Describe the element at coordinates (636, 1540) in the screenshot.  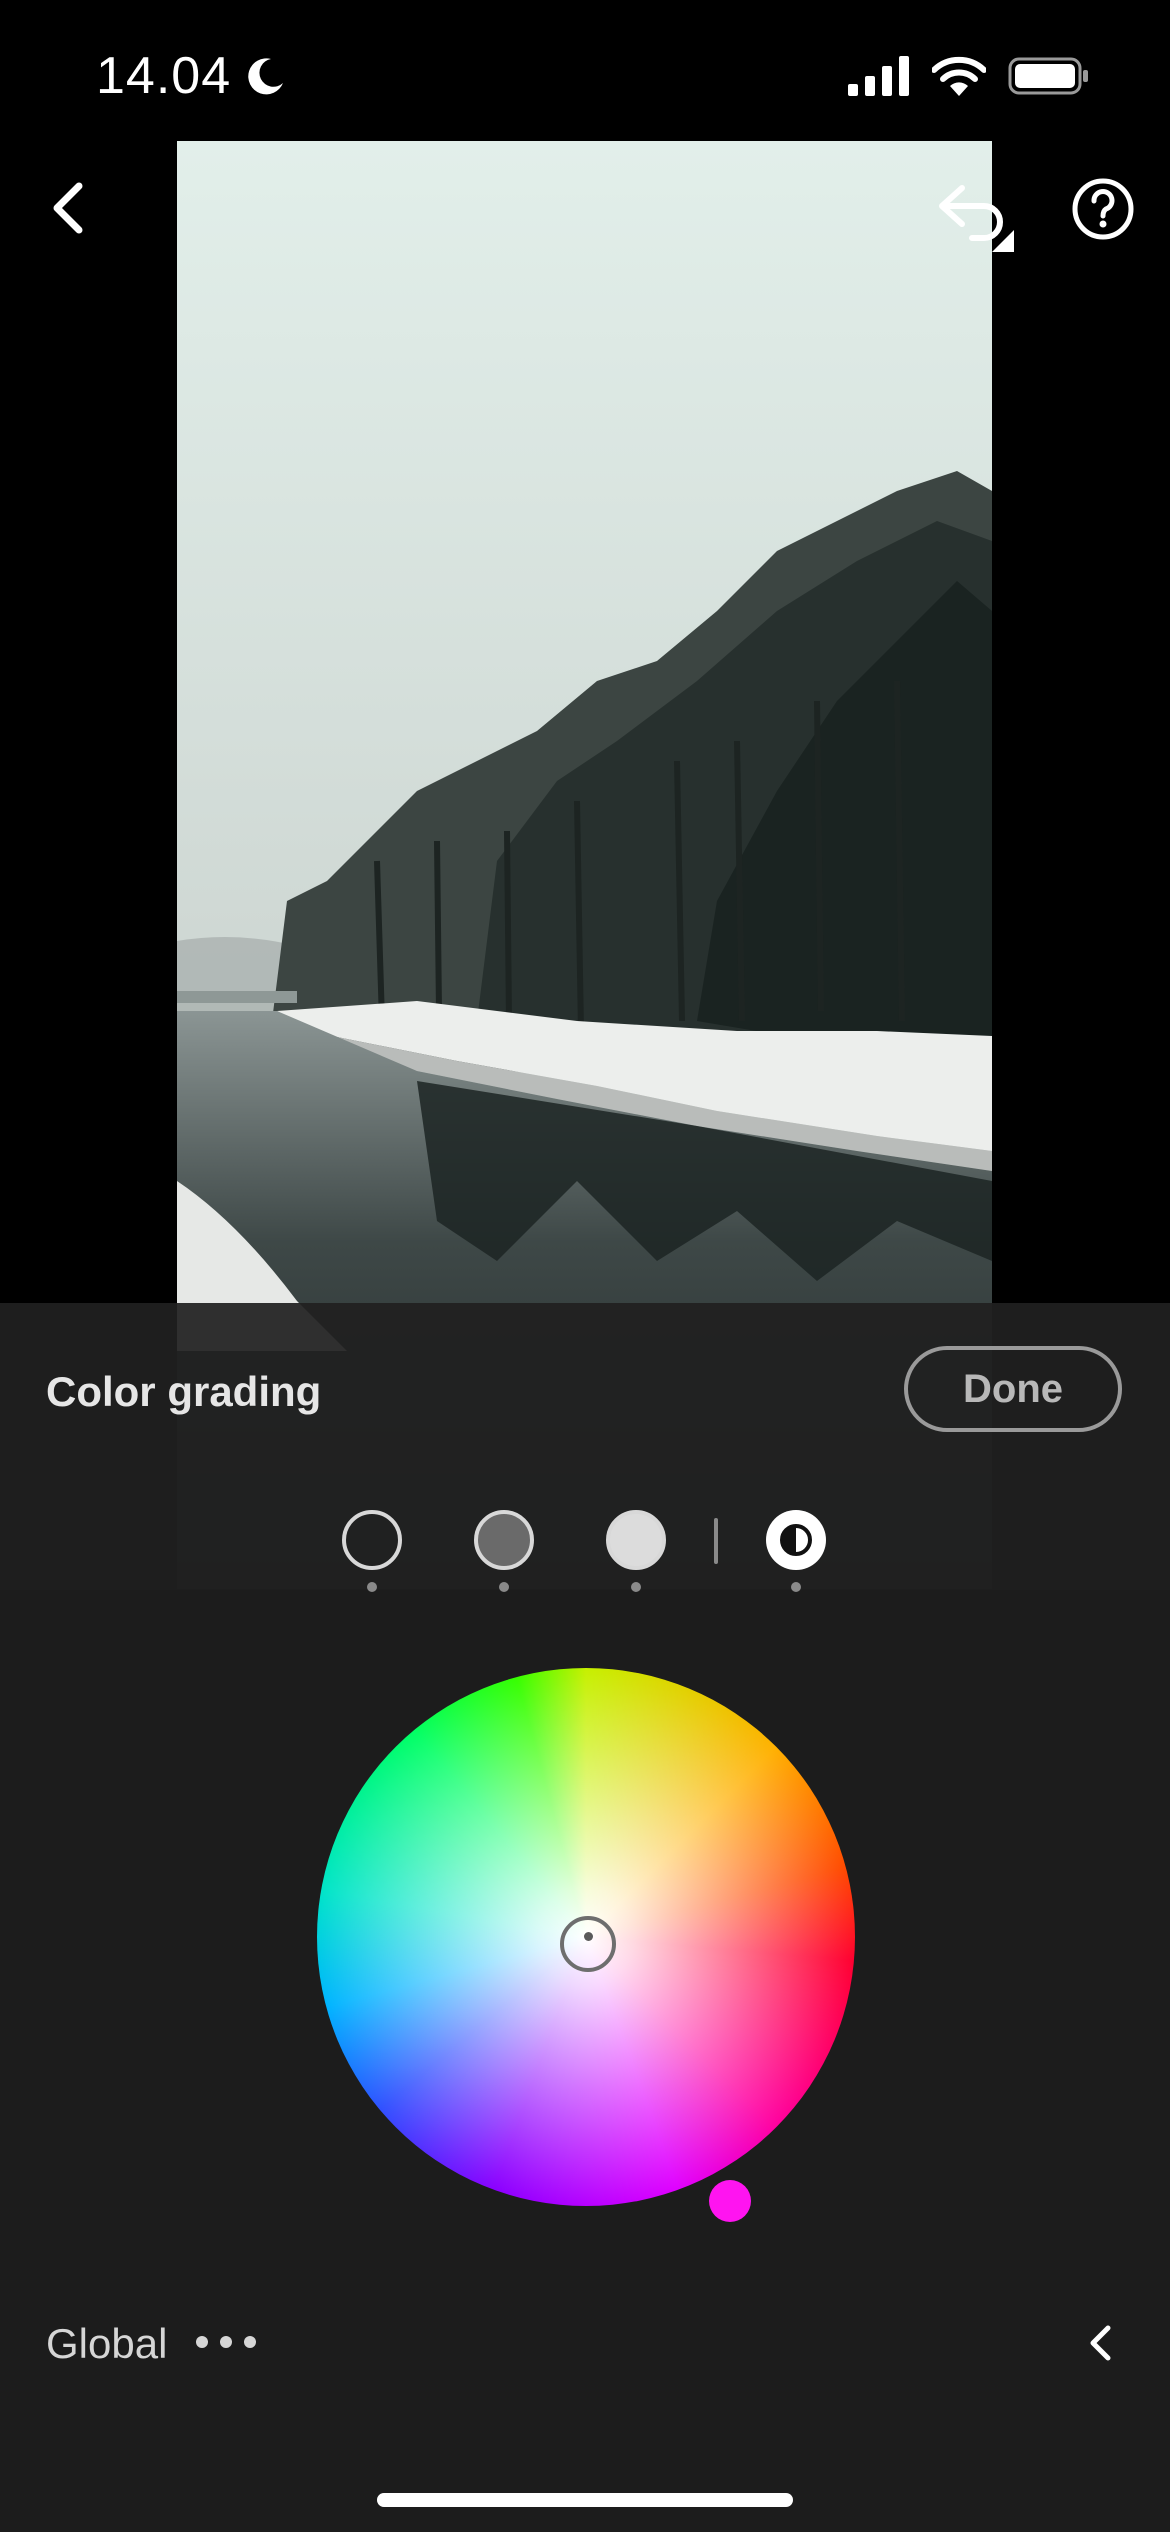
I see `highlights-circle-icon` at that location.